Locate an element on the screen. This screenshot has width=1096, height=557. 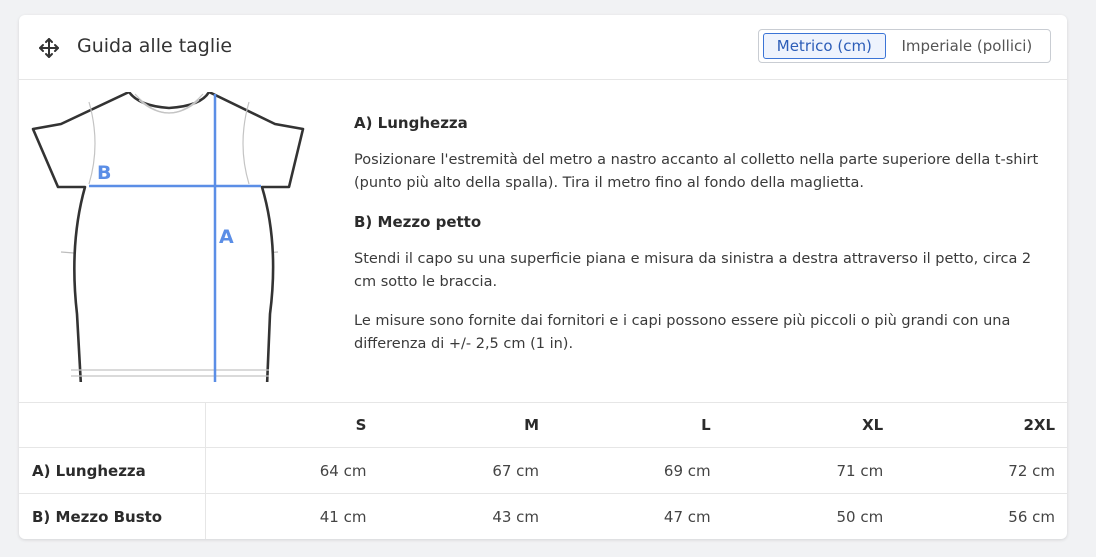
chest-m: 43 cm is located at coordinates (516, 516).